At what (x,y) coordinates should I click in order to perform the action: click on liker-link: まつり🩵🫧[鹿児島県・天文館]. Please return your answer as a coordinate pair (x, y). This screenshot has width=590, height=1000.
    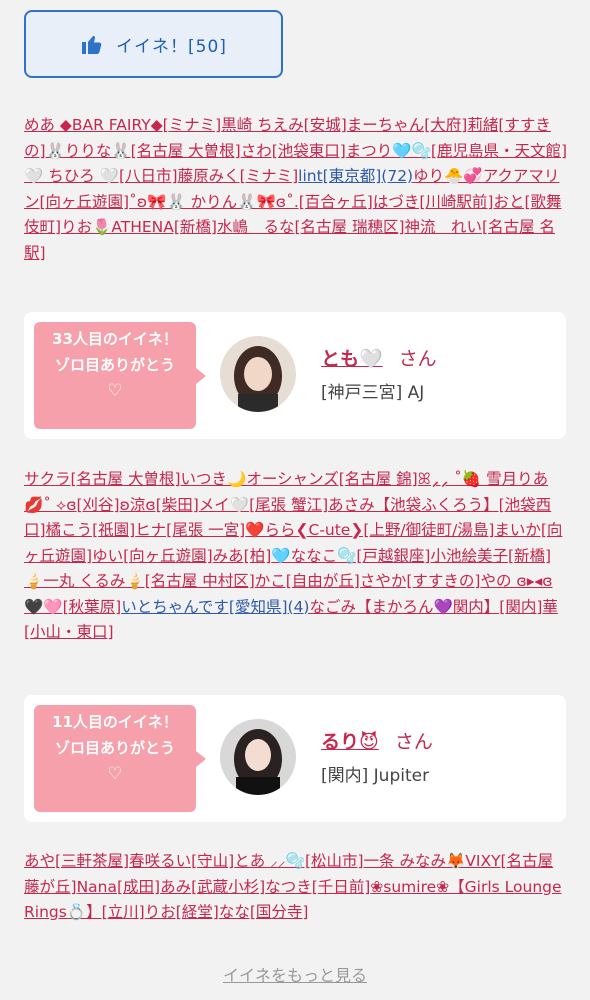
    Looking at the image, I should click on (456, 151).